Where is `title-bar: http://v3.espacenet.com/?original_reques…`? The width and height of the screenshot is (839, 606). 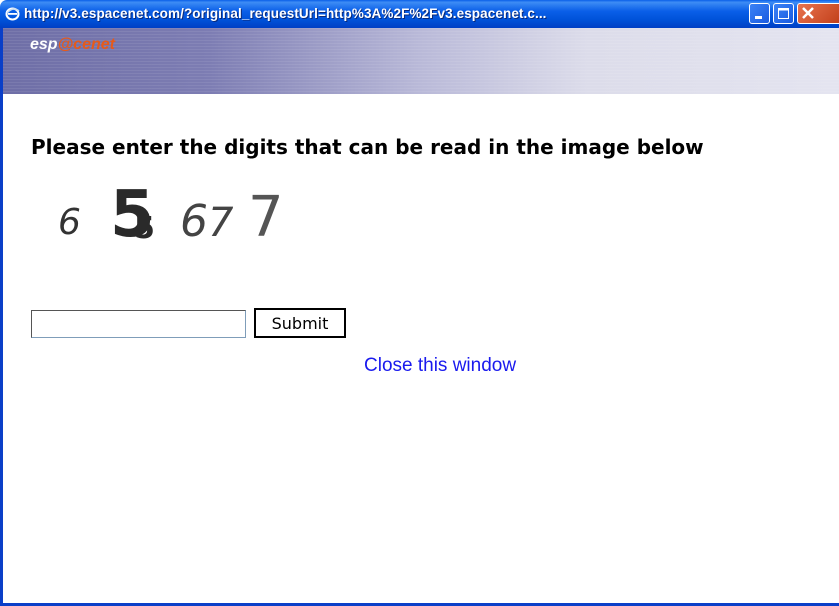
title-bar: http://v3.espacenet.com/?original_reques… is located at coordinates (419, 14).